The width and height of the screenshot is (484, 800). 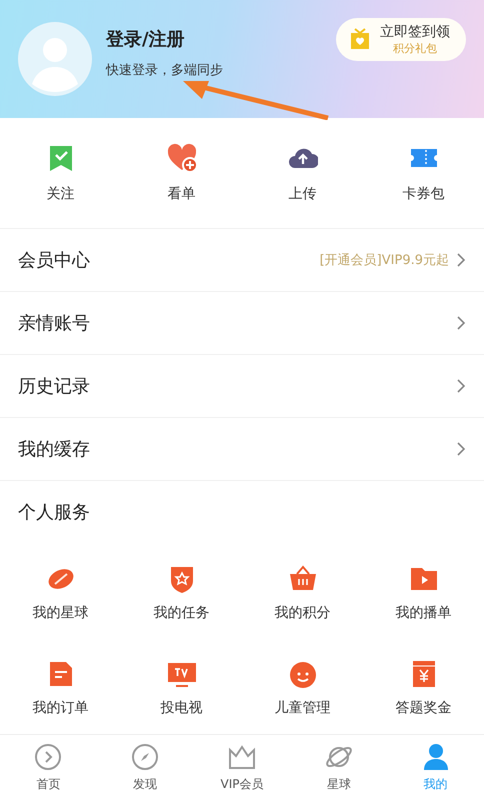 I want to click on compass-icon, so click(x=145, y=757).